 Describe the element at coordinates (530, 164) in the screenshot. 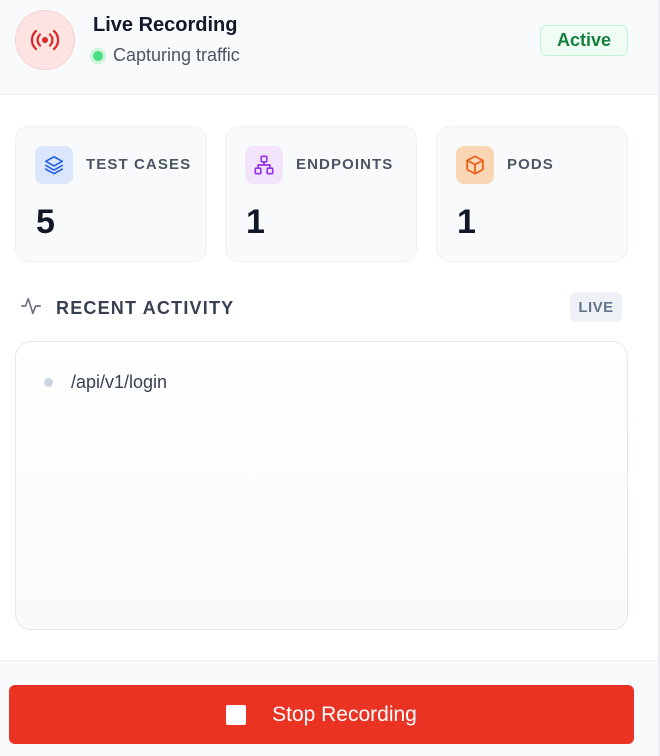

I see `stat-label: PODS` at that location.